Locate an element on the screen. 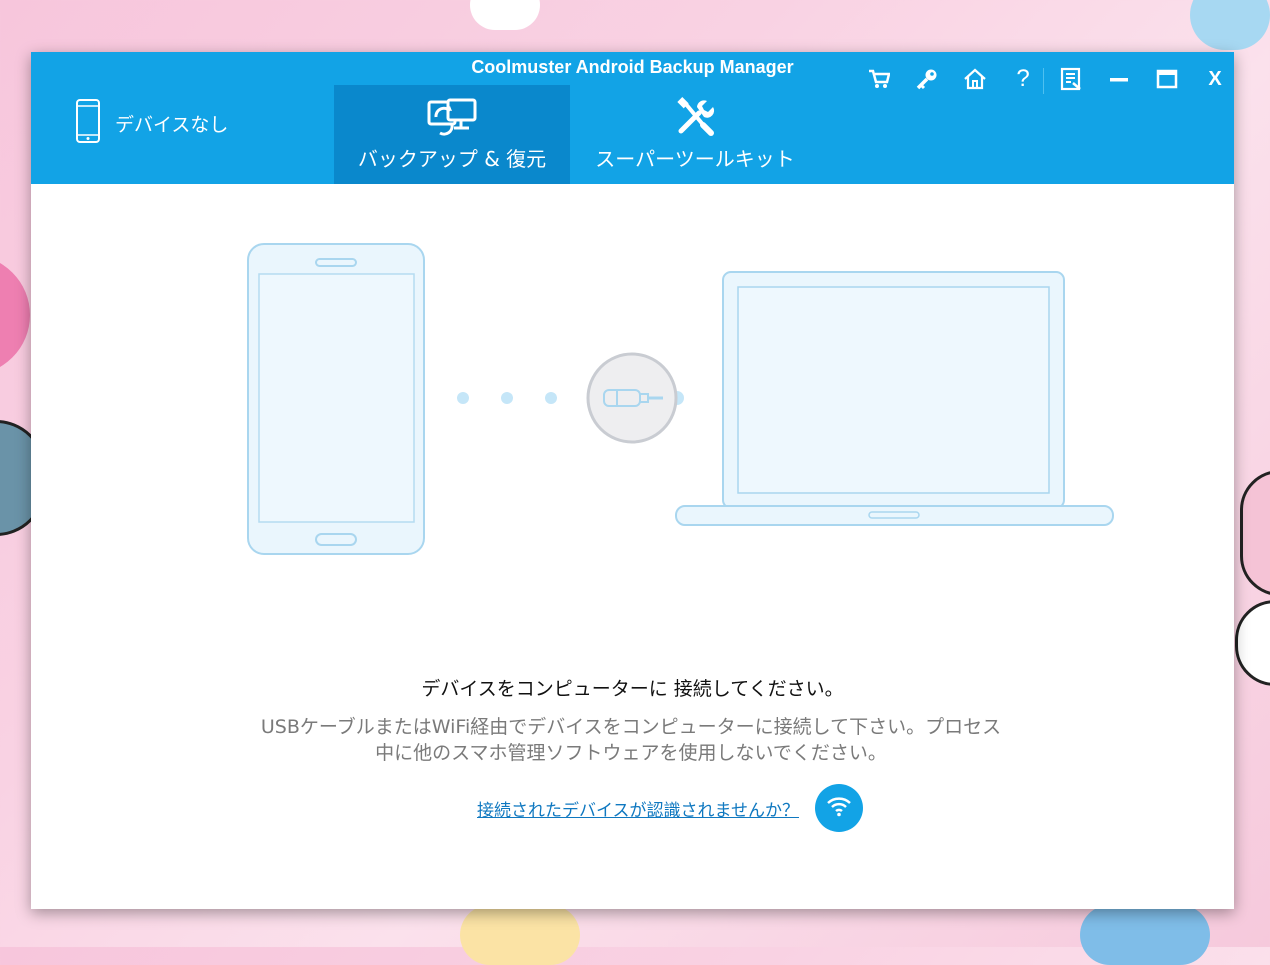  key-icon is located at coordinates (927, 79).